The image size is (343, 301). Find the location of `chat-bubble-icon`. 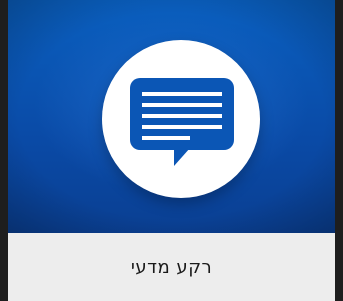

chat-bubble-icon is located at coordinates (182, 122).